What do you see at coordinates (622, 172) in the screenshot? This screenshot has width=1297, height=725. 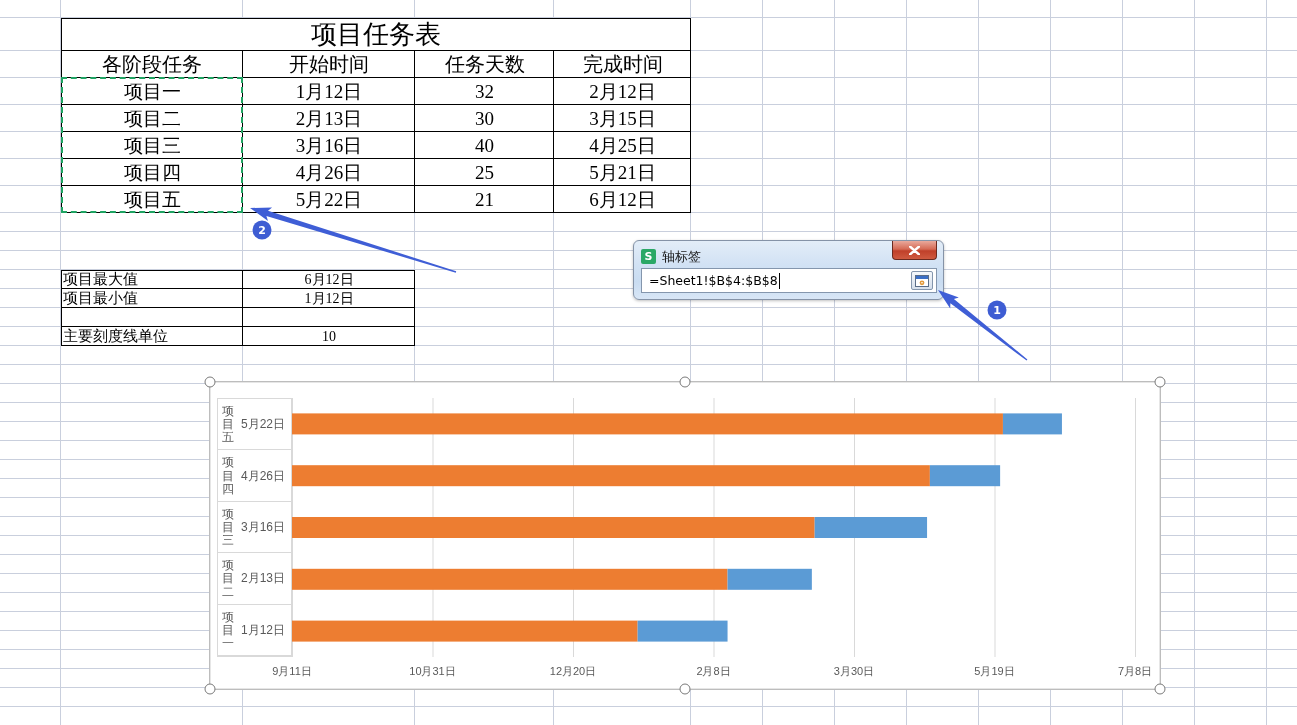 I see `table-cell: 5月21日` at bounding box center [622, 172].